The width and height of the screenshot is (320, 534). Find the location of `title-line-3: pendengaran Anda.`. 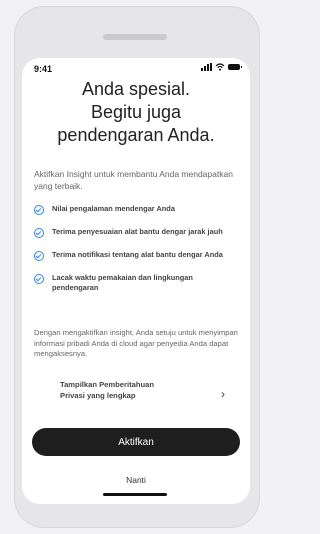

title-line-3: pendengaran Anda. is located at coordinates (136, 135).